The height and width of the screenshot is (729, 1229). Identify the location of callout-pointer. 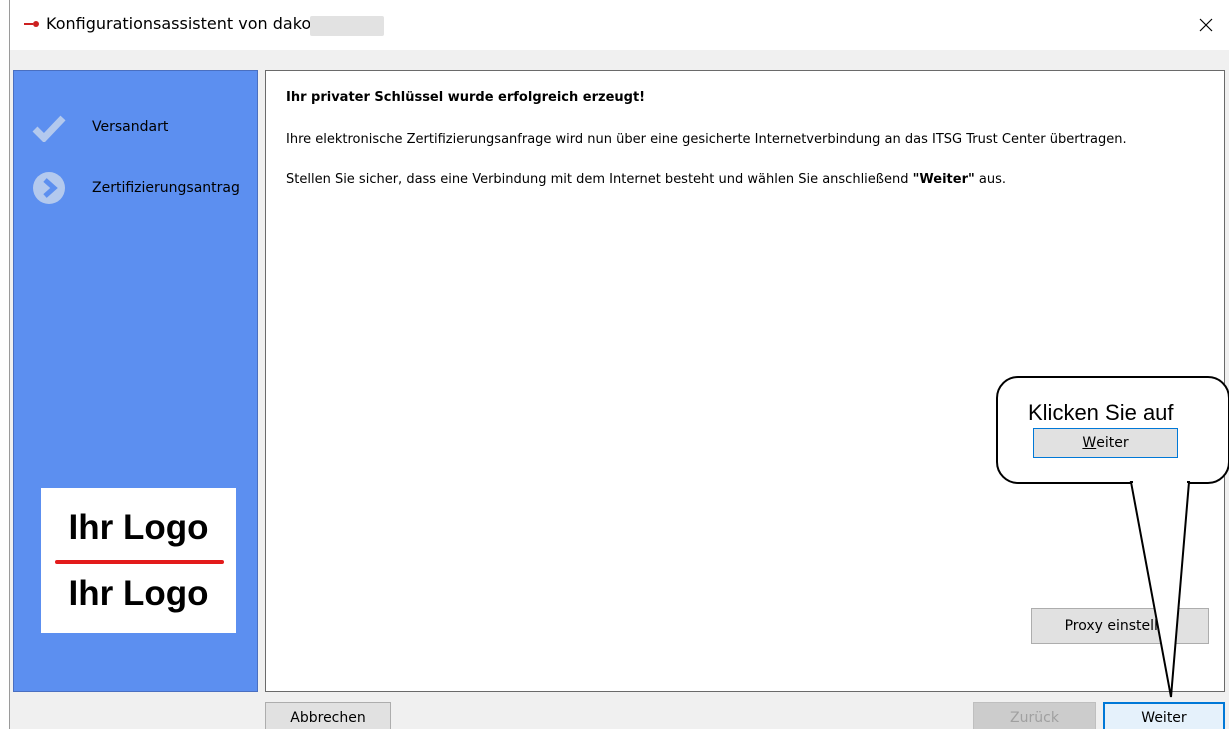
(1160, 589).